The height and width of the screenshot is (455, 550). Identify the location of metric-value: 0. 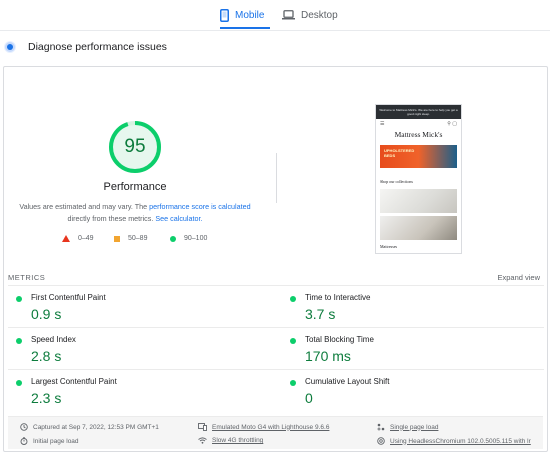
(309, 398).